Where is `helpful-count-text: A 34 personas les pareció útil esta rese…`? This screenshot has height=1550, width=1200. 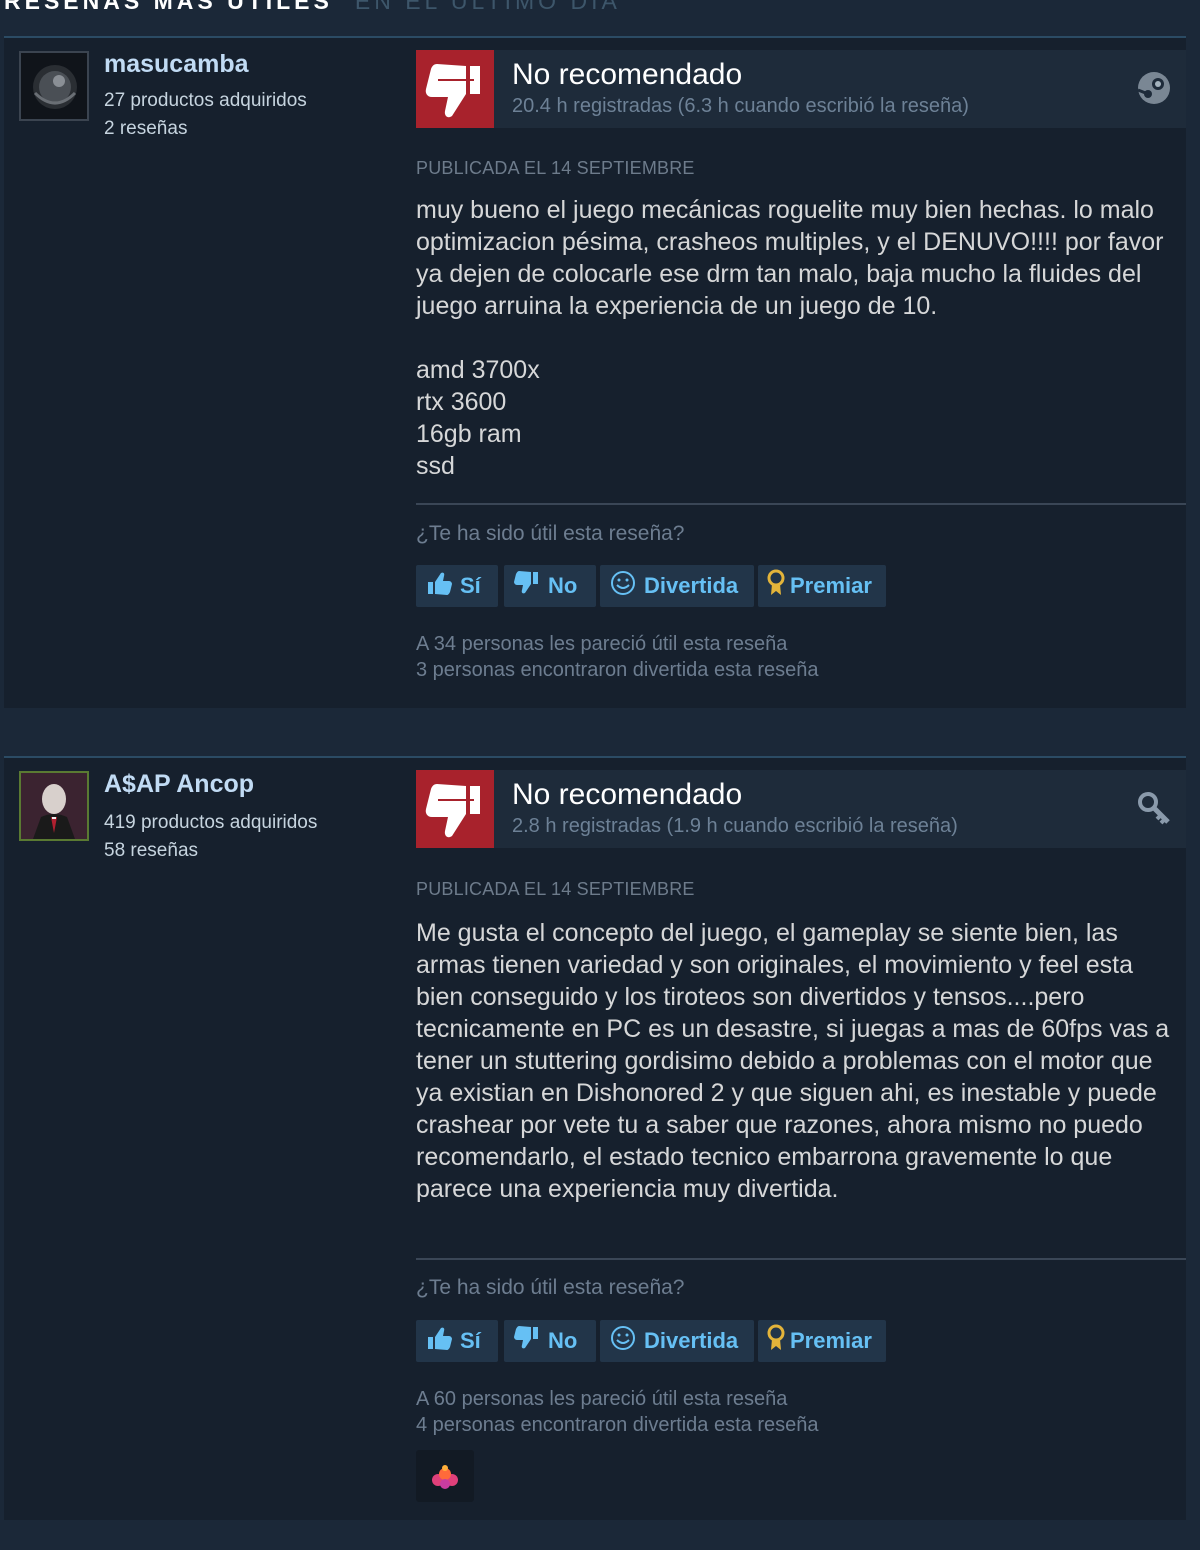
helpful-count-text: A 34 personas les pareció útil esta rese… is located at coordinates (602, 644).